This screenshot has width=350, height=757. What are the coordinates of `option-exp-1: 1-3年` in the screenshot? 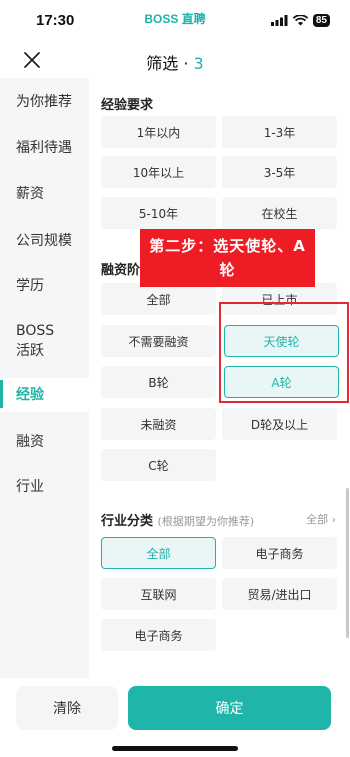 It's located at (279, 132).